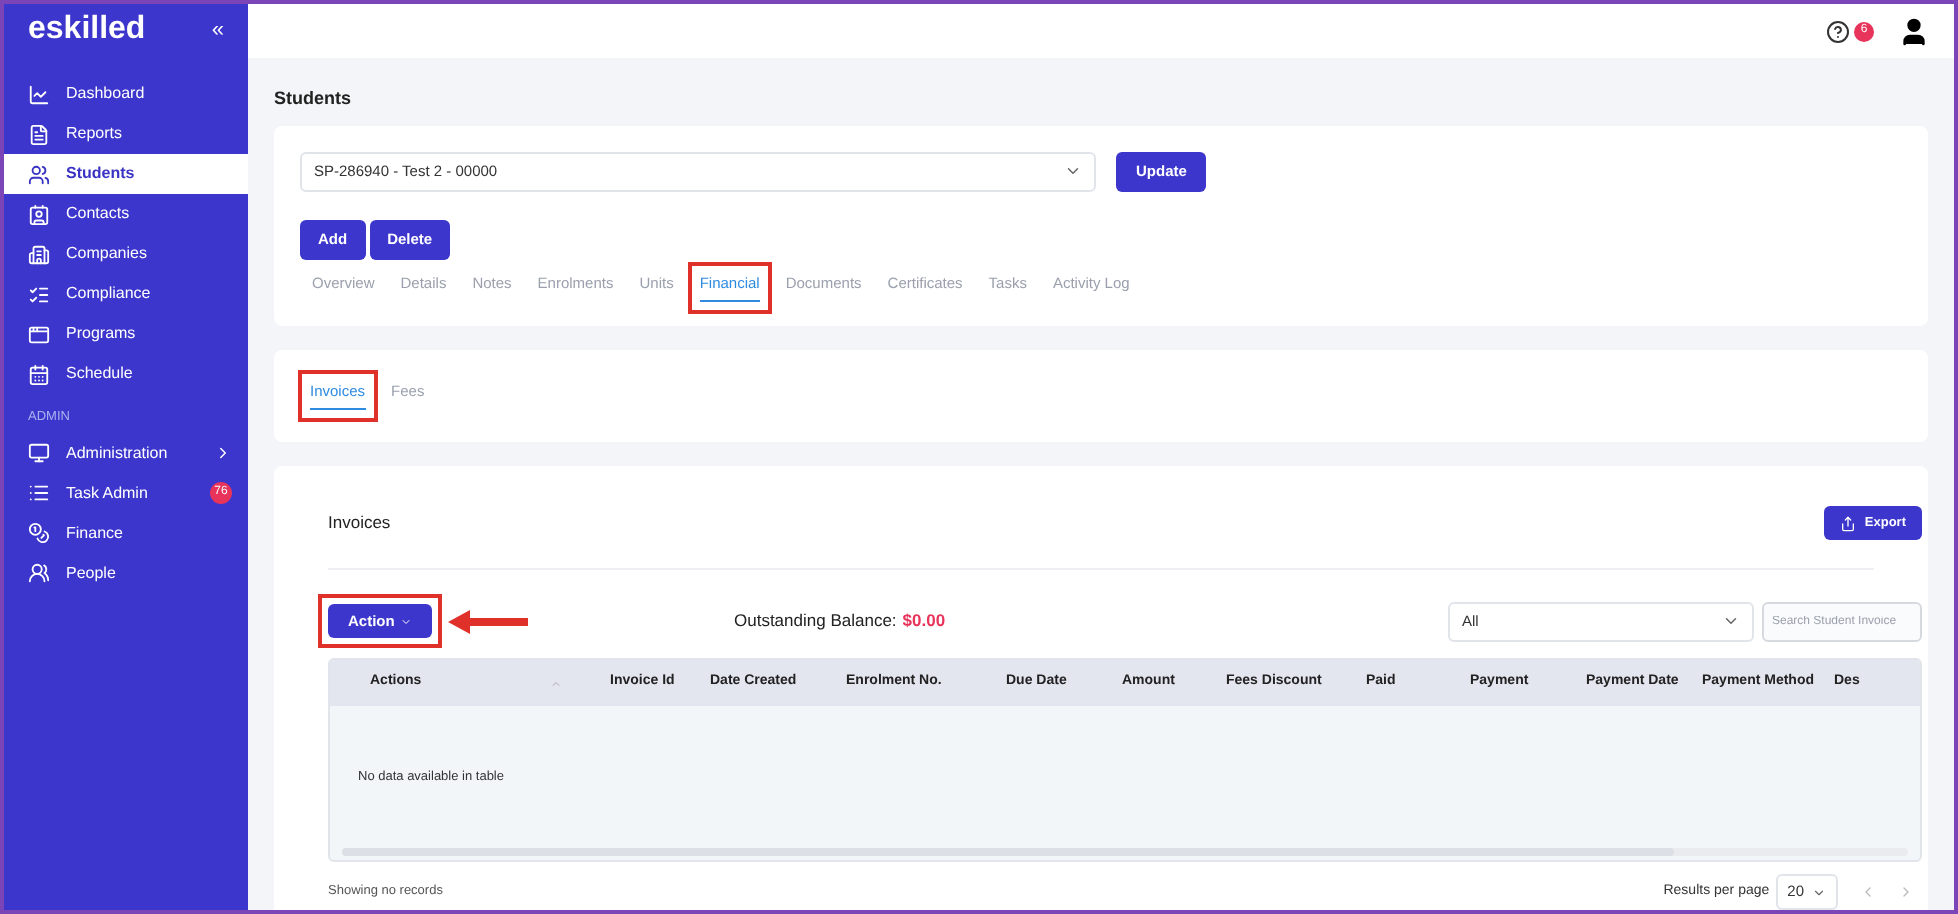 The height and width of the screenshot is (914, 1958). I want to click on monitor-icon, so click(39, 453).